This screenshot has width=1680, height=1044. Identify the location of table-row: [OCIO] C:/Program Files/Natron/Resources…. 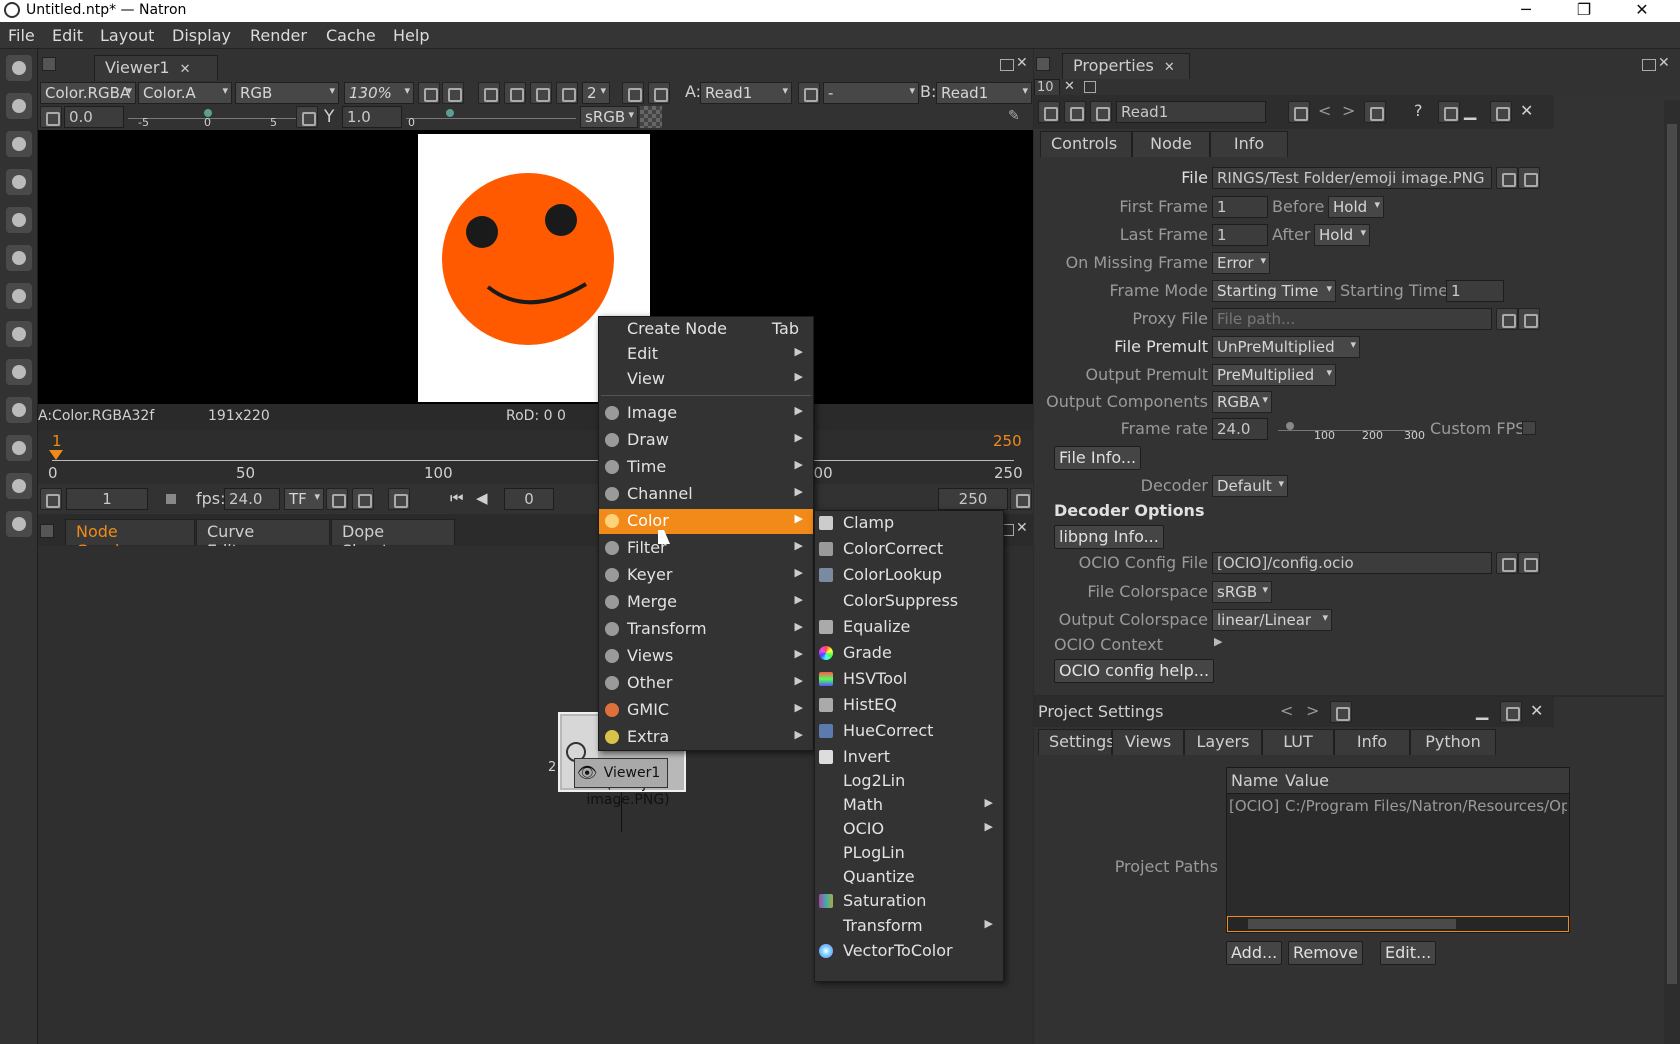
(1398, 807).